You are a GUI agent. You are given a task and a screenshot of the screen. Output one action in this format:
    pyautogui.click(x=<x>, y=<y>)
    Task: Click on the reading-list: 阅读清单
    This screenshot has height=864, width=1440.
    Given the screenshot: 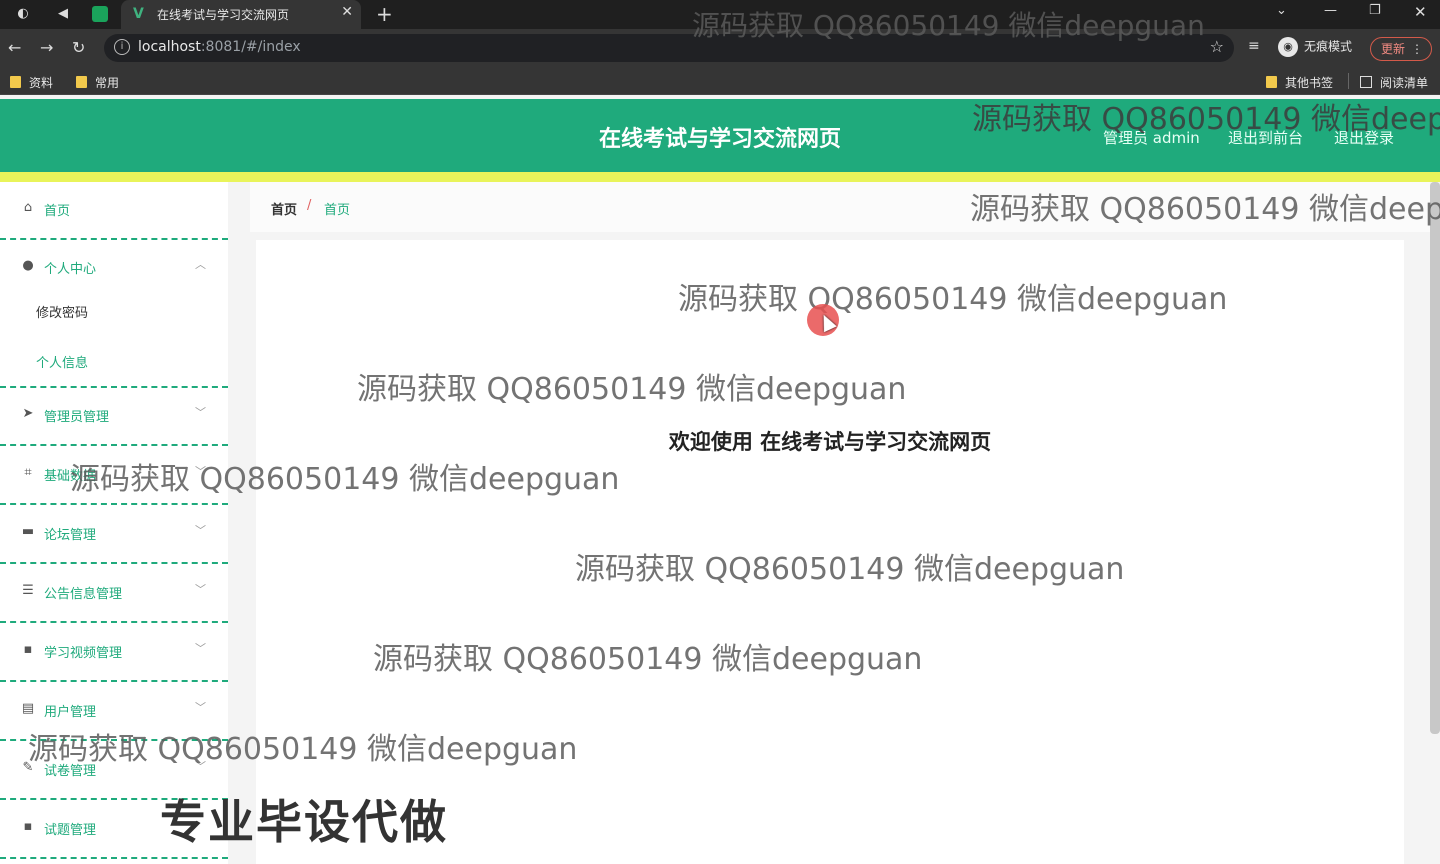 What is the action you would take?
    pyautogui.click(x=1394, y=82)
    